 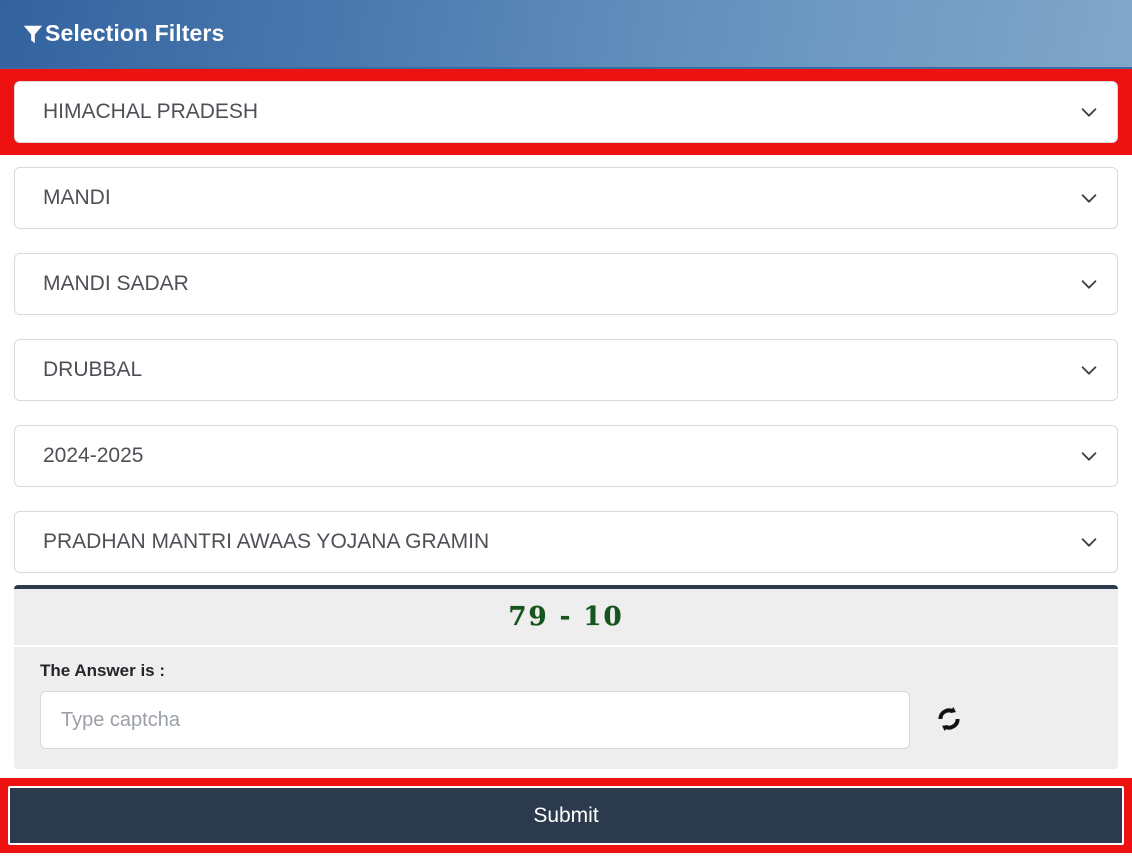 I want to click on refresh-icon, so click(x=949, y=720).